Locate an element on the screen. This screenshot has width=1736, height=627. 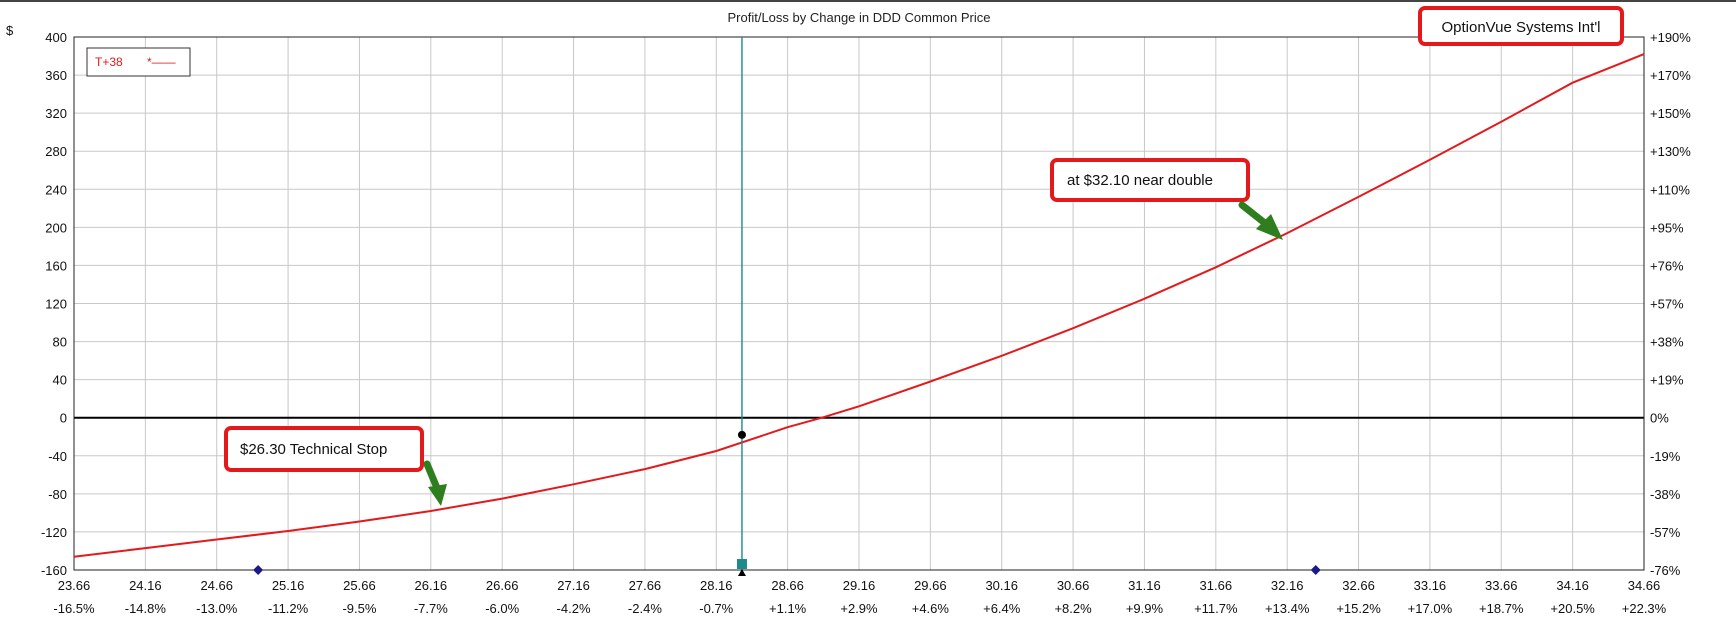
x-tick-pct-label: +20.5% is located at coordinates (1572, 608).